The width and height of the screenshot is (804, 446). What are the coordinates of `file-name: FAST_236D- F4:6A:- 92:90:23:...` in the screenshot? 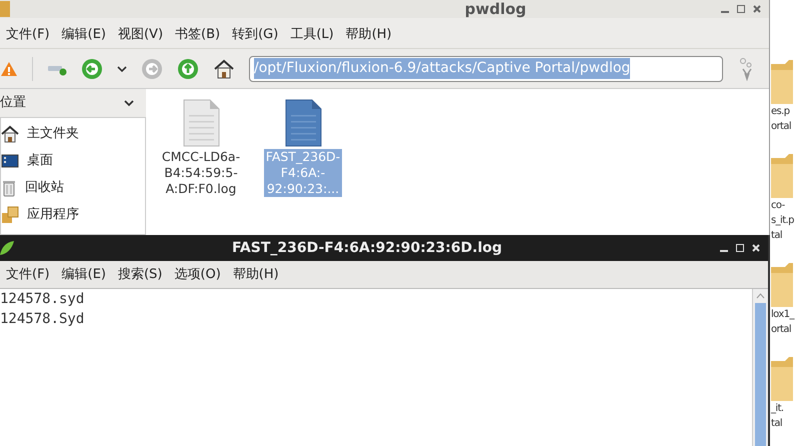 It's located at (303, 173).